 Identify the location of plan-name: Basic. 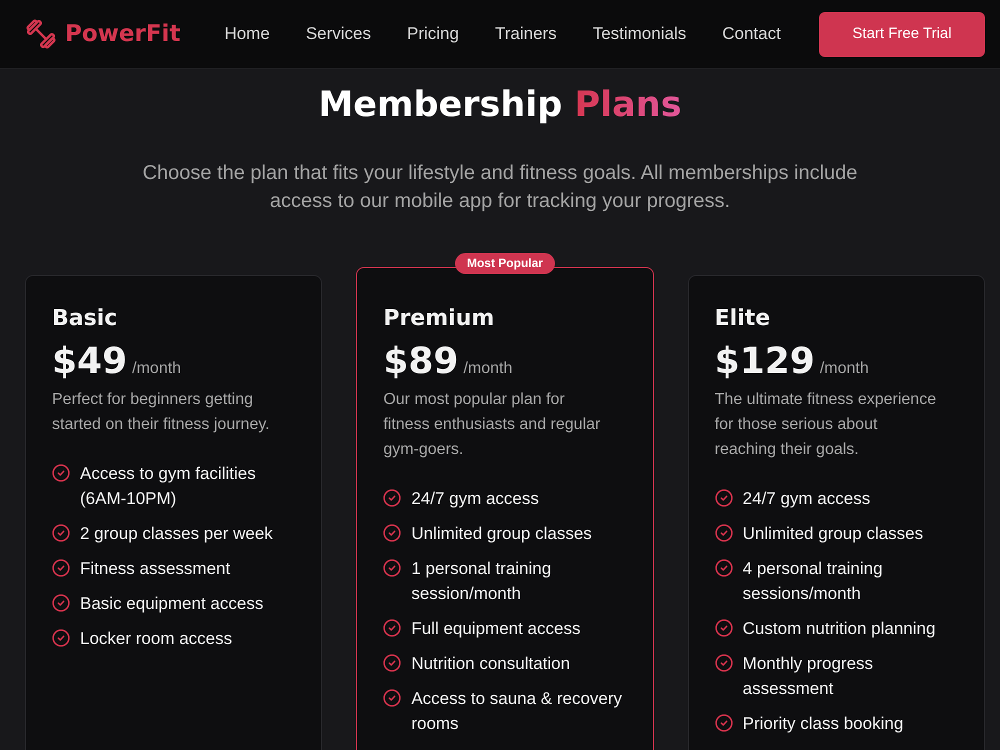
(85, 319).